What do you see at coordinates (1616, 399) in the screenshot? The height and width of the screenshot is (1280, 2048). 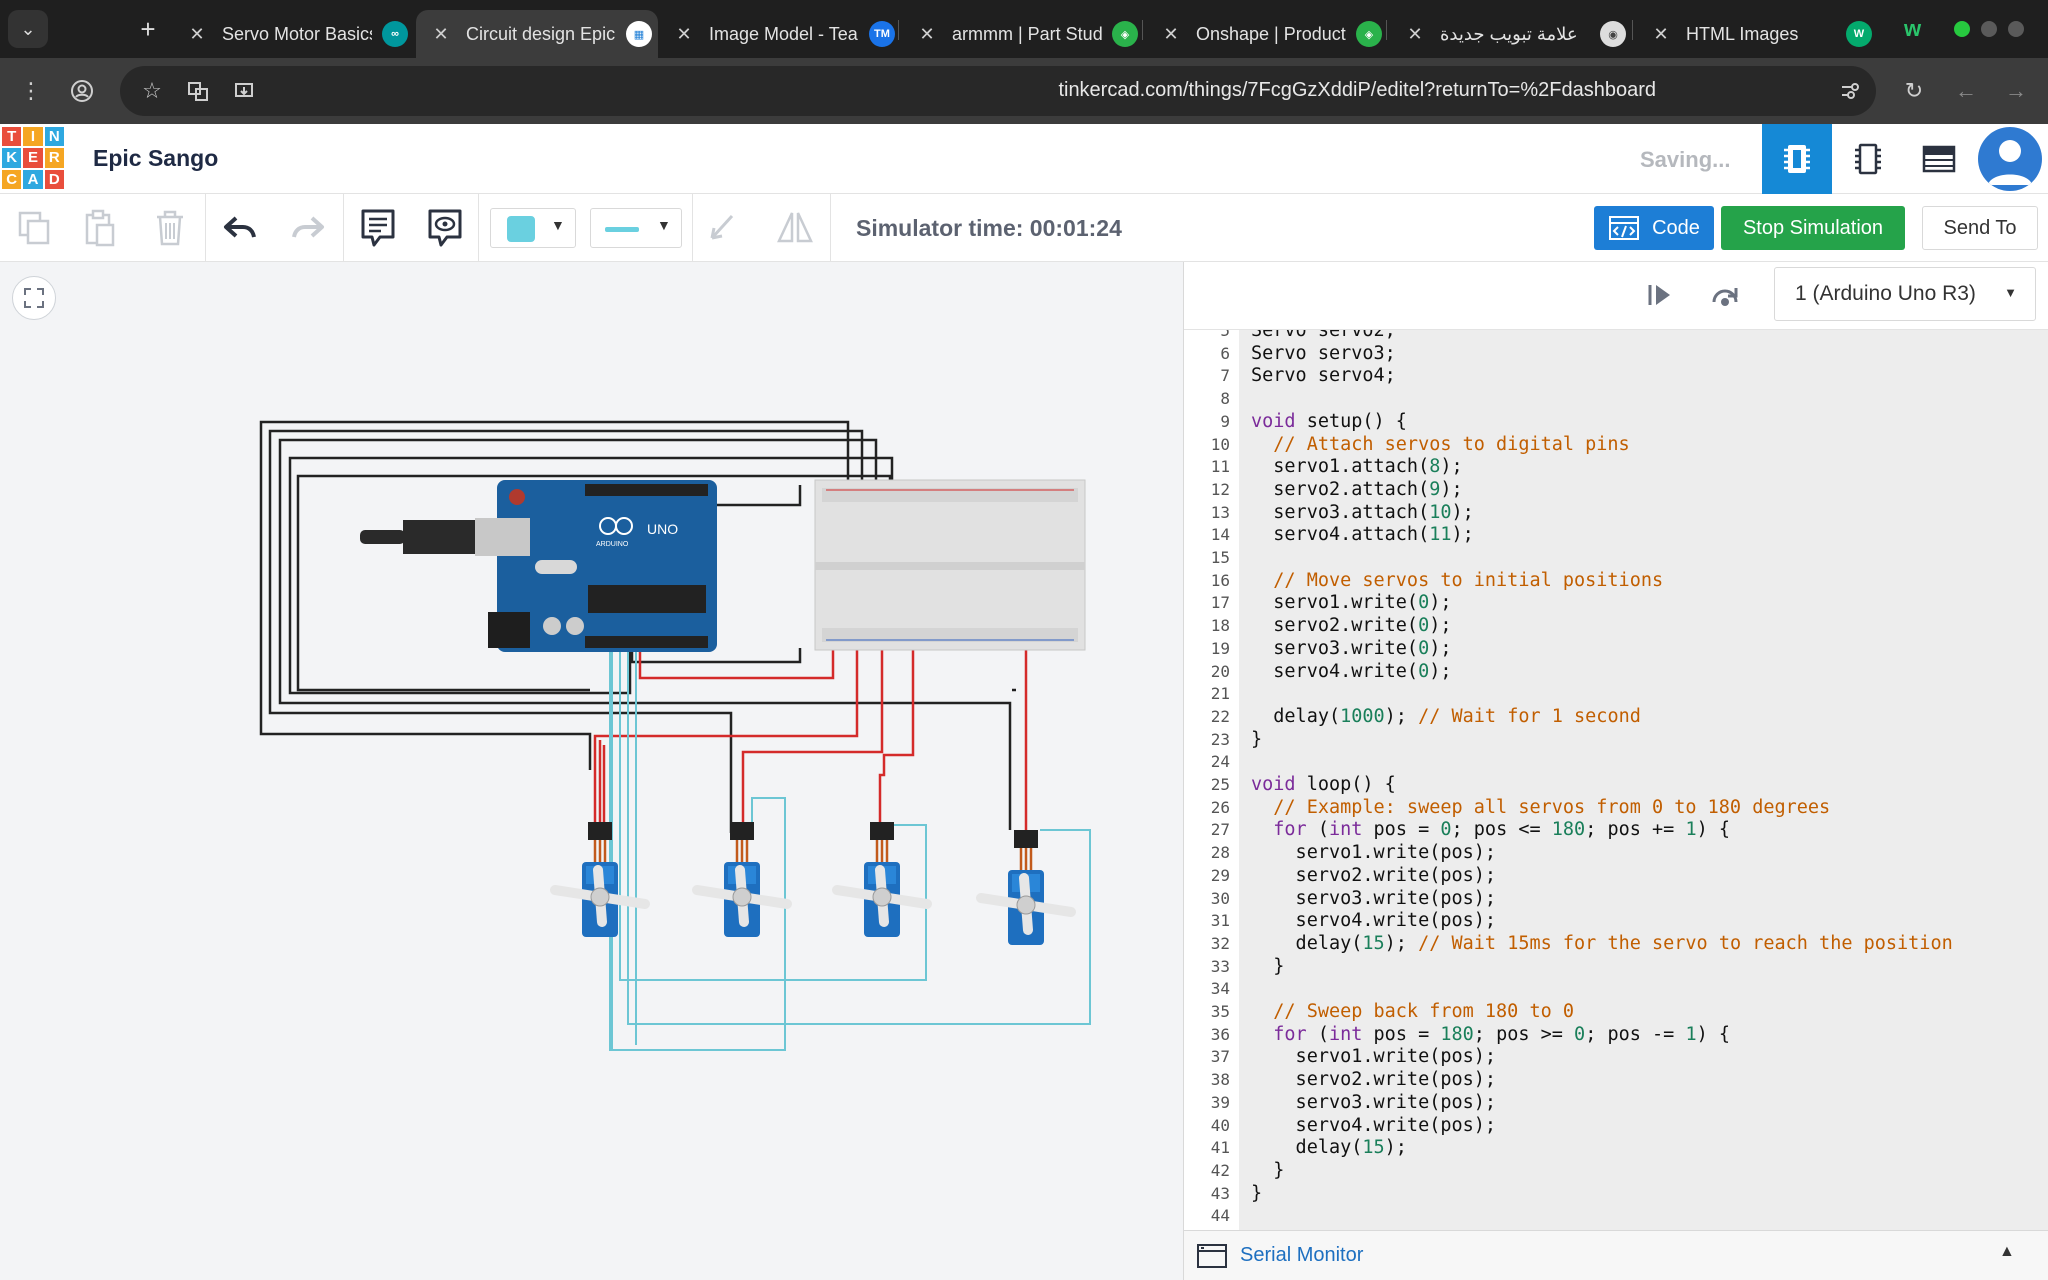 I see `code-line: 8` at bounding box center [1616, 399].